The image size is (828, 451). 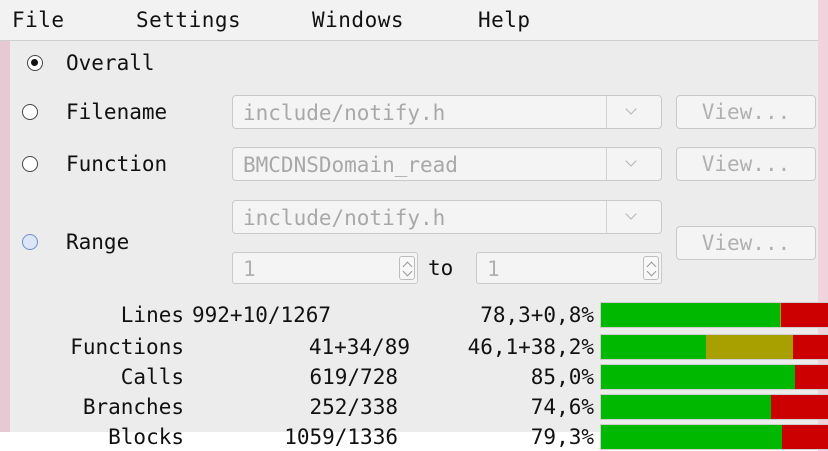 What do you see at coordinates (562, 377) in the screenshot?
I see `stat-percent: 85,0%` at bounding box center [562, 377].